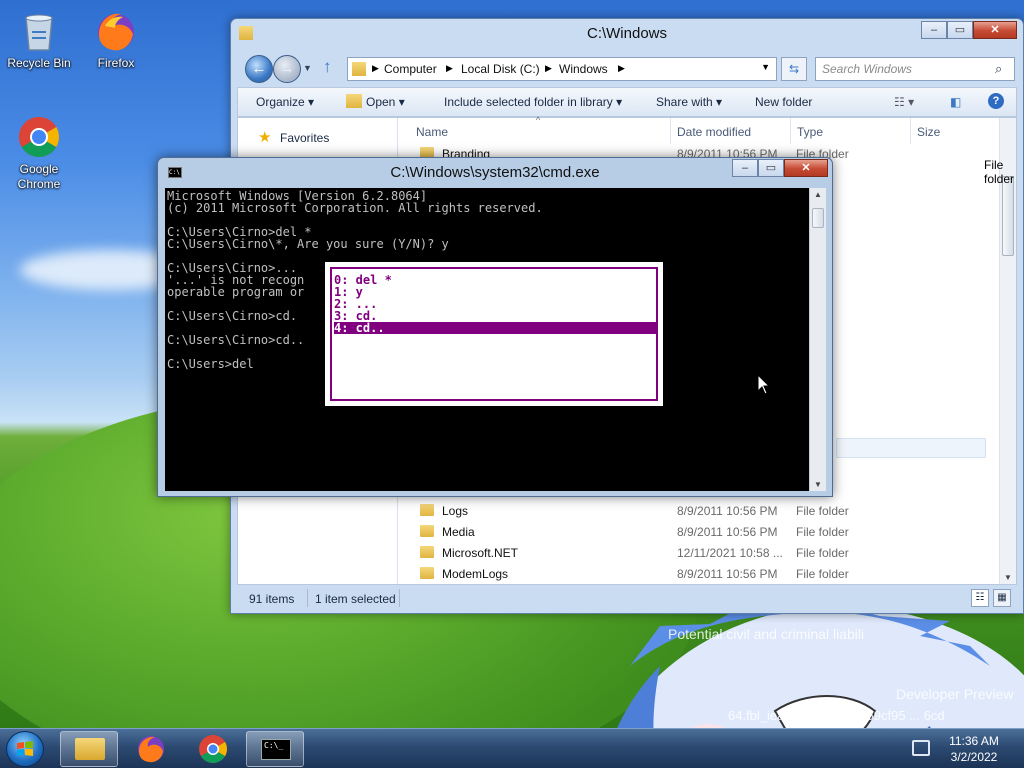 This screenshot has width=1024, height=768. Describe the element at coordinates (232, 316) in the screenshot. I see `console-line: C:\Users\Cirno>cd.` at that location.